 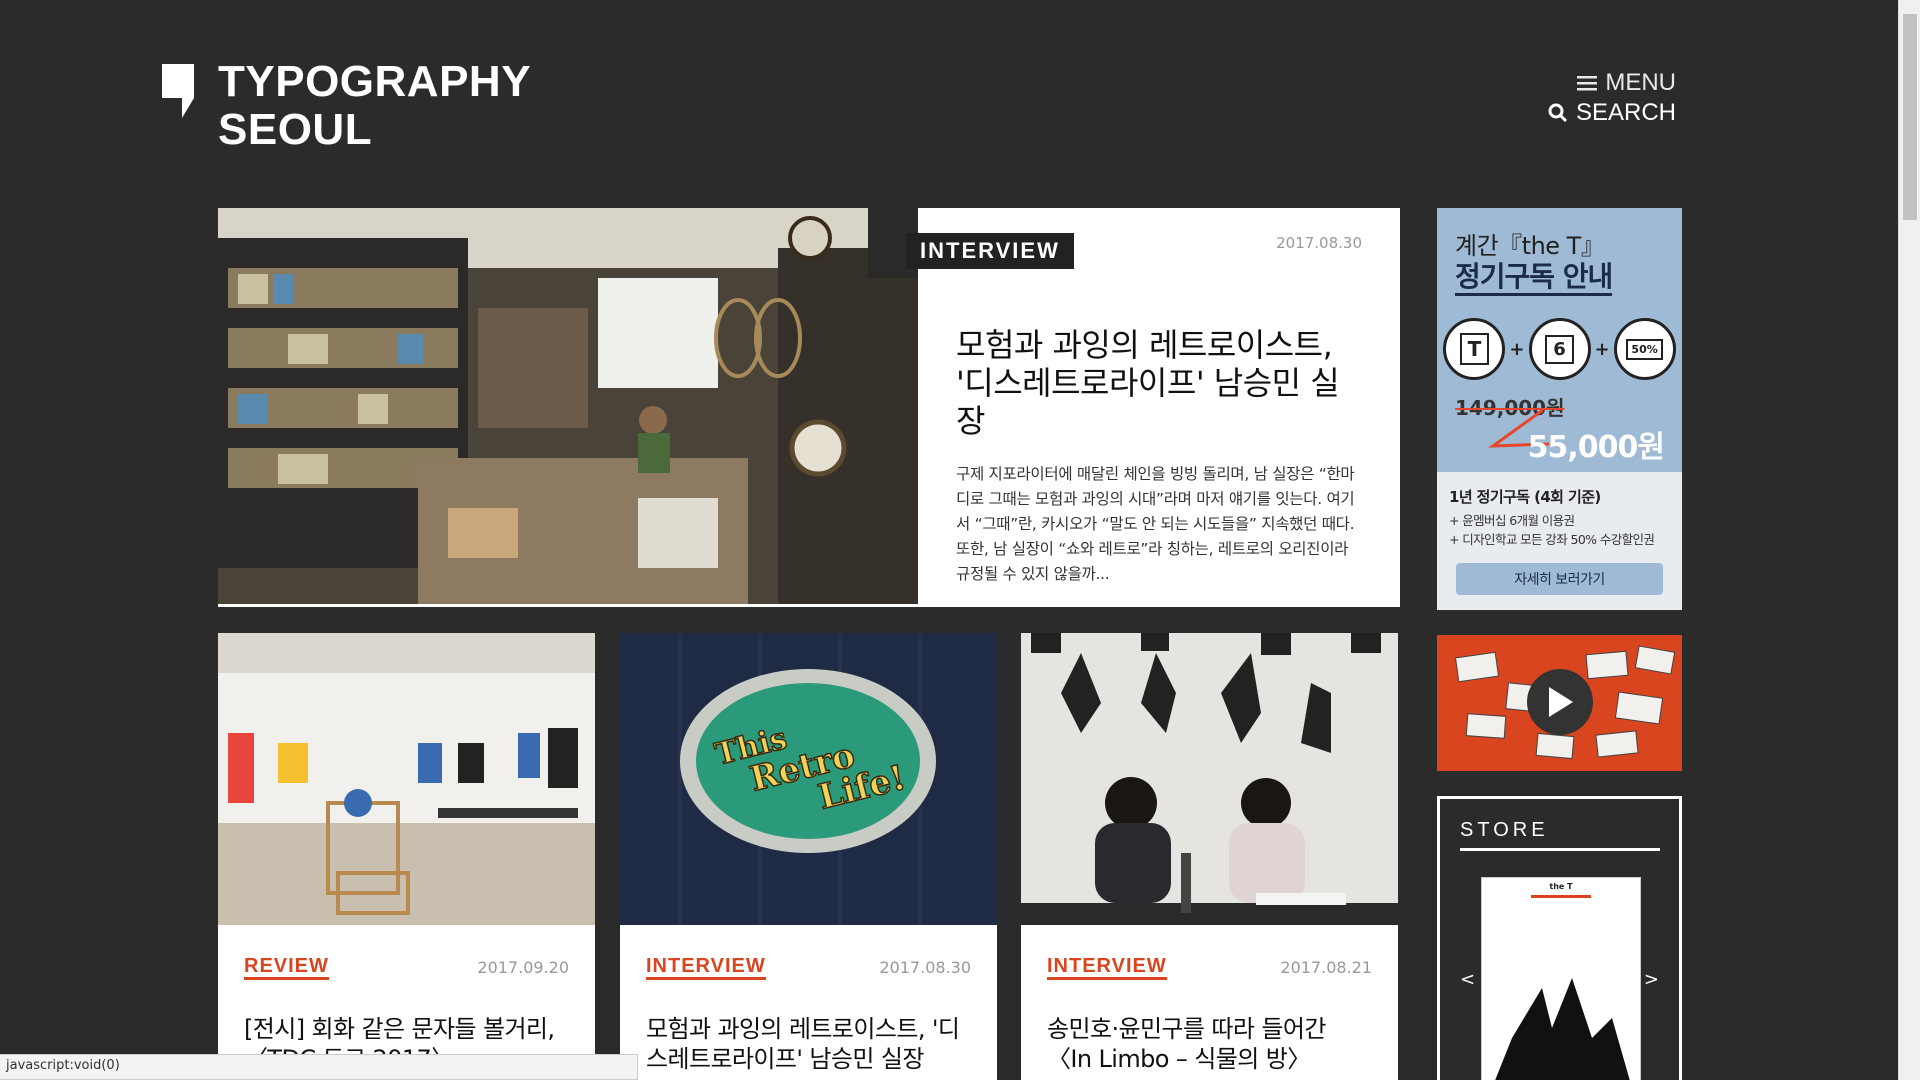 What do you see at coordinates (990, 251) in the screenshot?
I see `featured-category-badge: INTERVIEW` at bounding box center [990, 251].